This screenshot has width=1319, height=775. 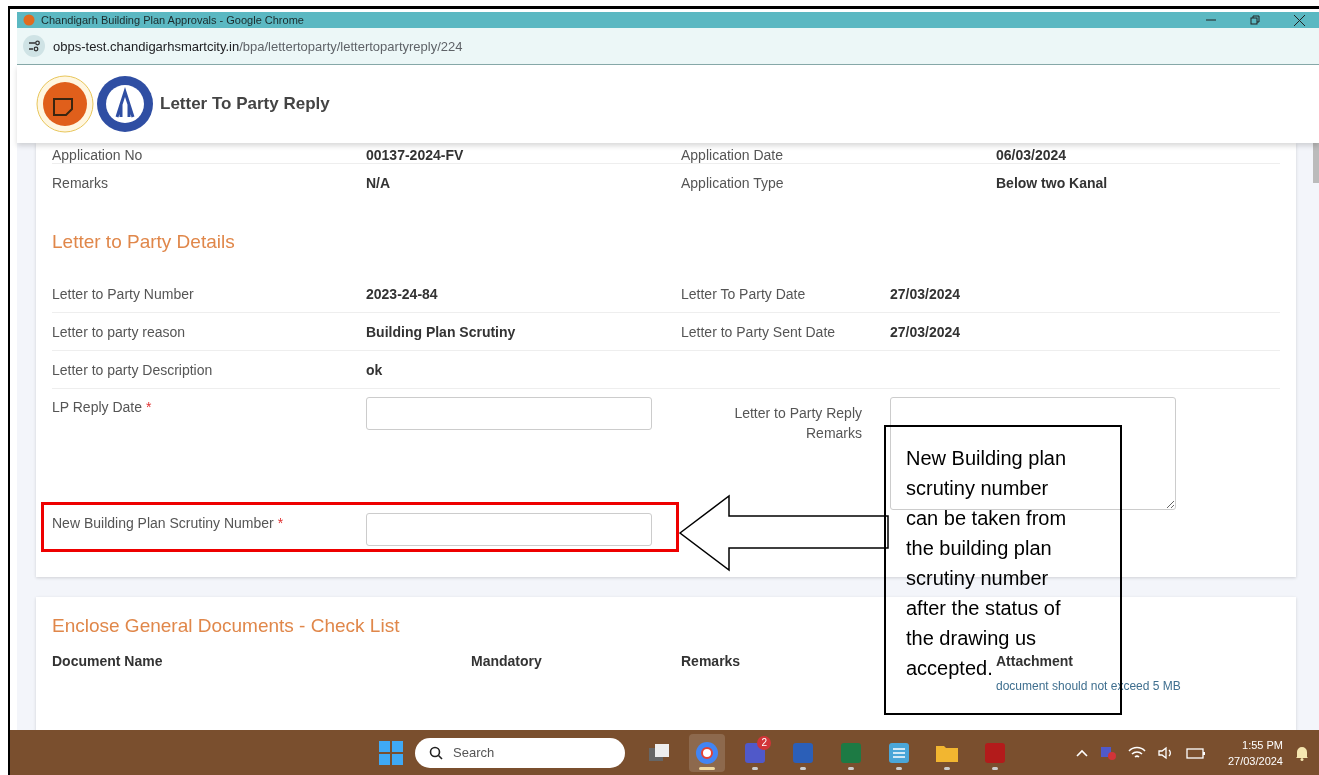 I want to click on field-label: Letter to Party Sent Date, so click(x=759, y=331).